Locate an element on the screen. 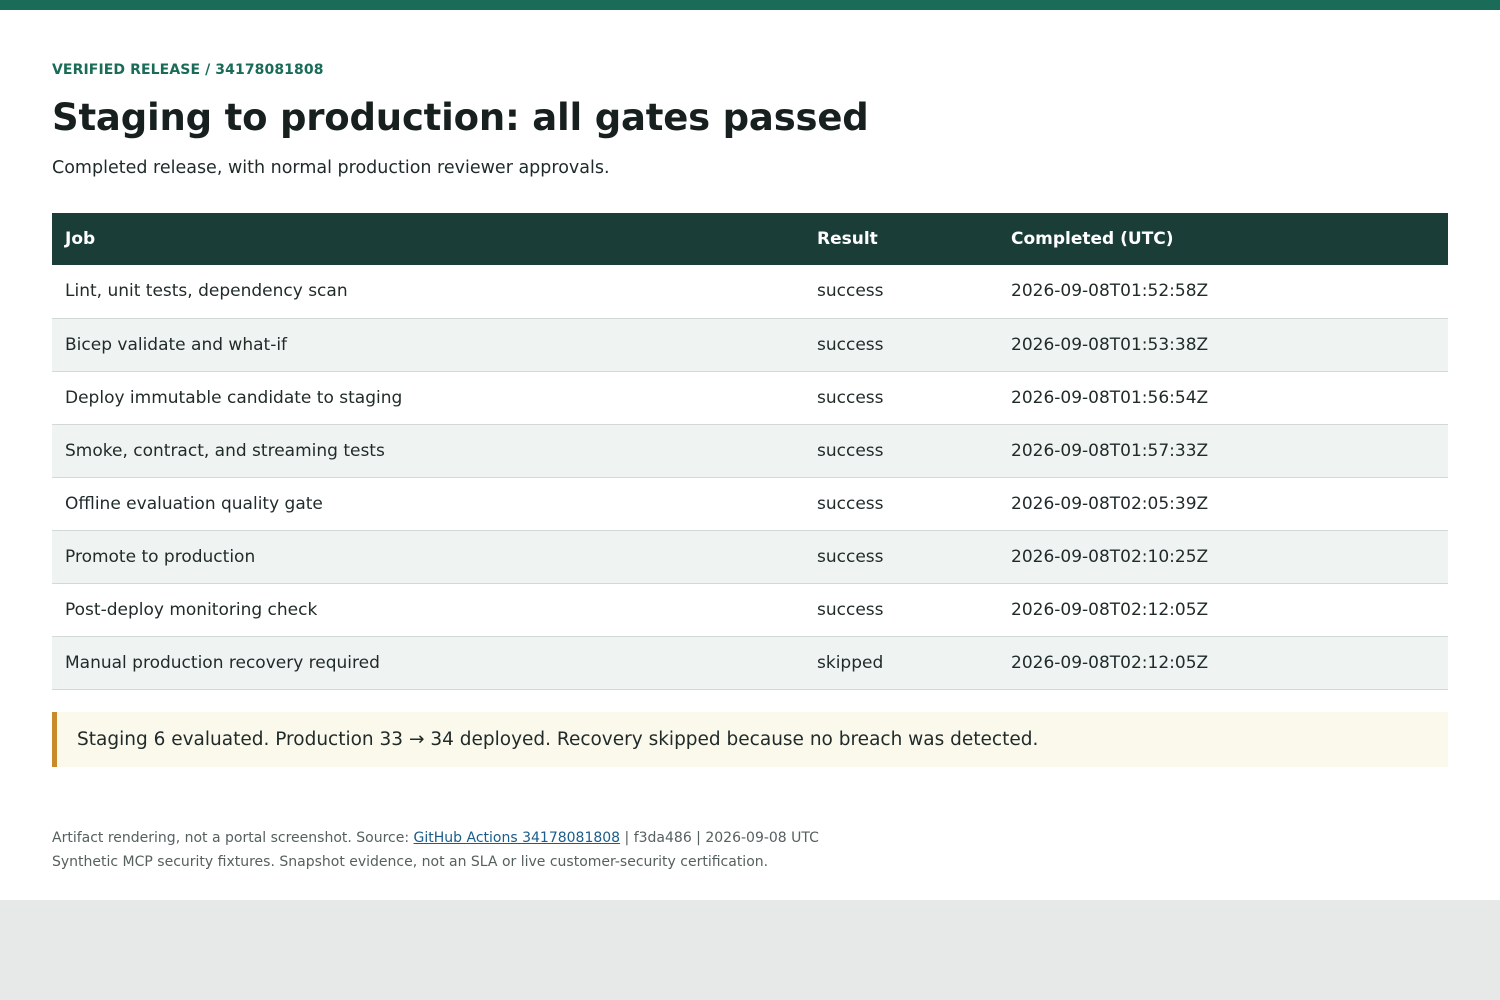 The image size is (1500, 1000). top-accent-bar is located at coordinates (750, 5).